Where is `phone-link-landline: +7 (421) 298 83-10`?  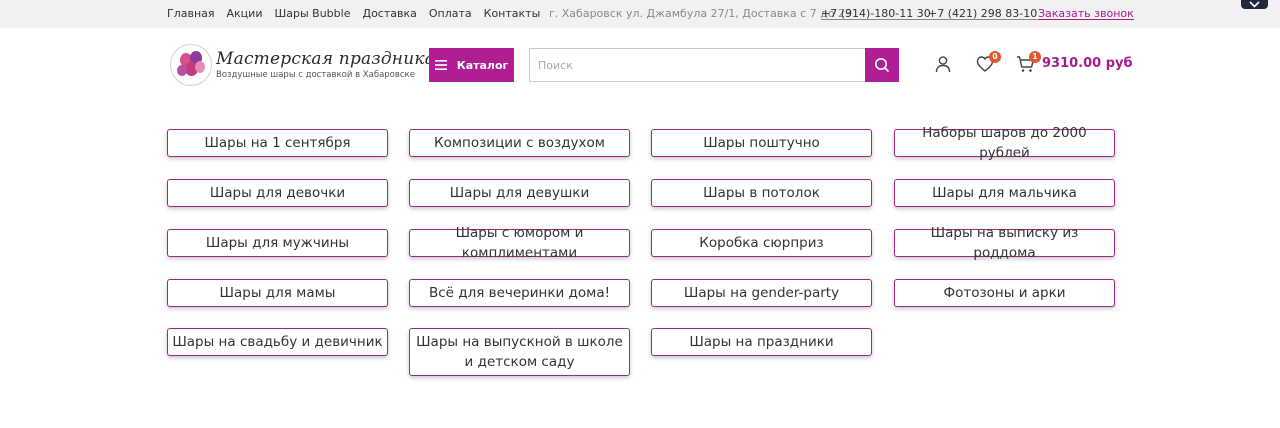 phone-link-landline: +7 (421) 298 83-10 is located at coordinates (982, 13).